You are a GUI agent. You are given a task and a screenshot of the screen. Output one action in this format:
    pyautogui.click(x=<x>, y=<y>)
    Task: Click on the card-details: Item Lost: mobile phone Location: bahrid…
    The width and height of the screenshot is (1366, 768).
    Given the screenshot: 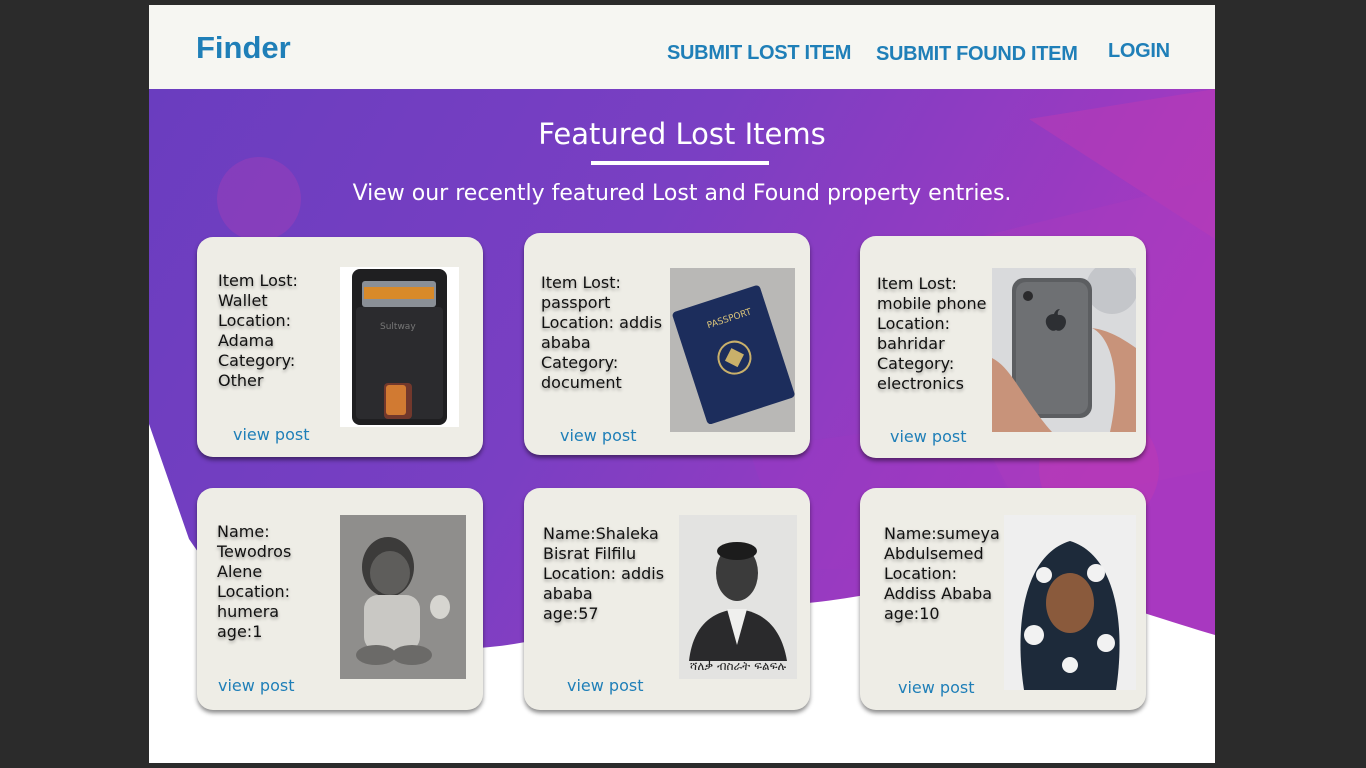 What is the action you would take?
    pyautogui.click(x=932, y=333)
    